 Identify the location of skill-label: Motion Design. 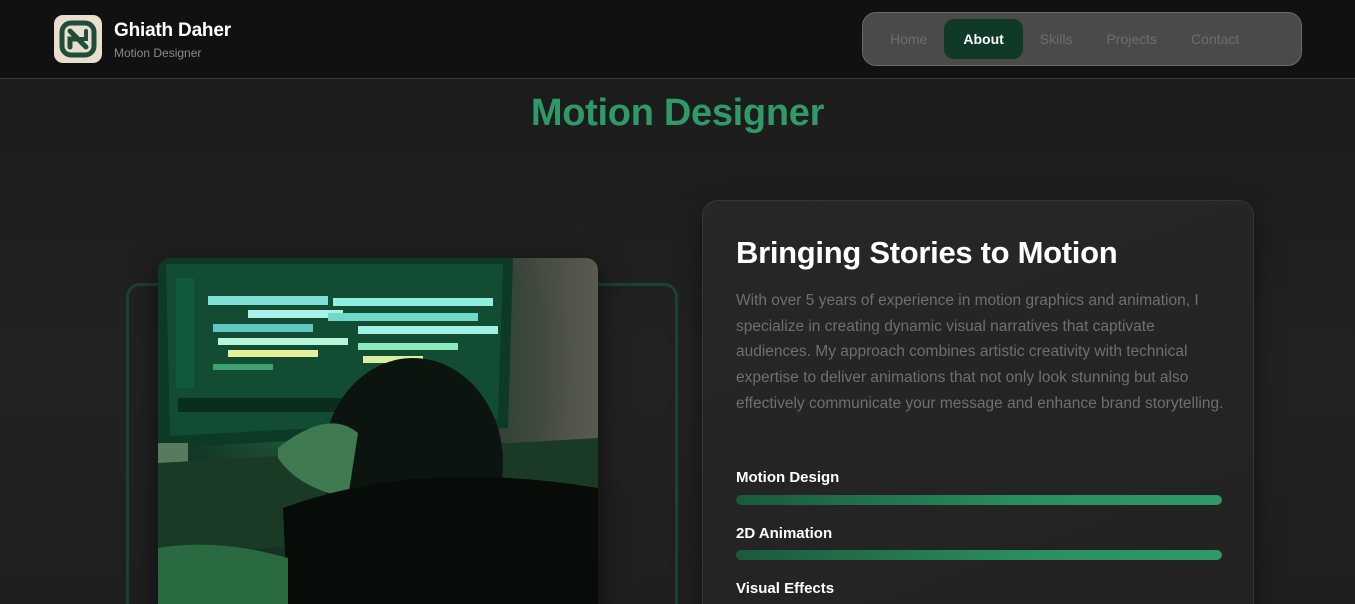
(788, 477).